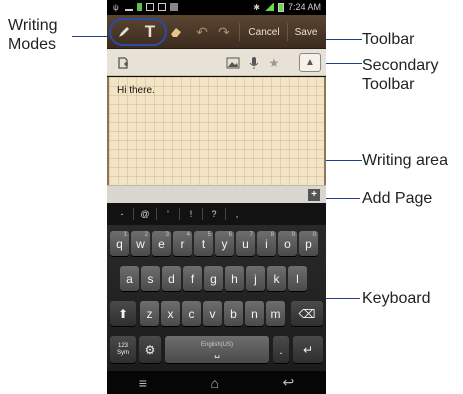 This screenshot has width=463, height=394. What do you see at coordinates (400, 65) in the screenshot?
I see `annotation-secondary-line1: Secondary` at bounding box center [400, 65].